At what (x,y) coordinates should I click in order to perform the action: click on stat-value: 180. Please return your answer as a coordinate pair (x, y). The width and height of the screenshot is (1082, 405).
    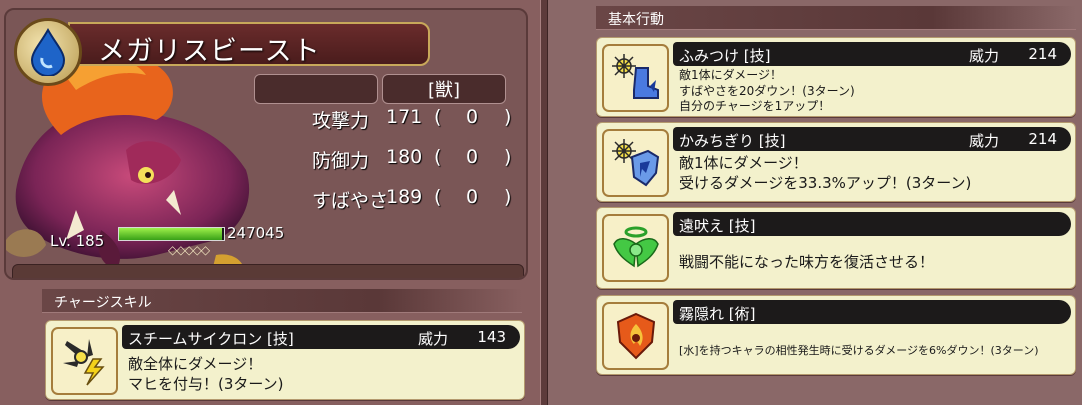
    Looking at the image, I should click on (404, 157).